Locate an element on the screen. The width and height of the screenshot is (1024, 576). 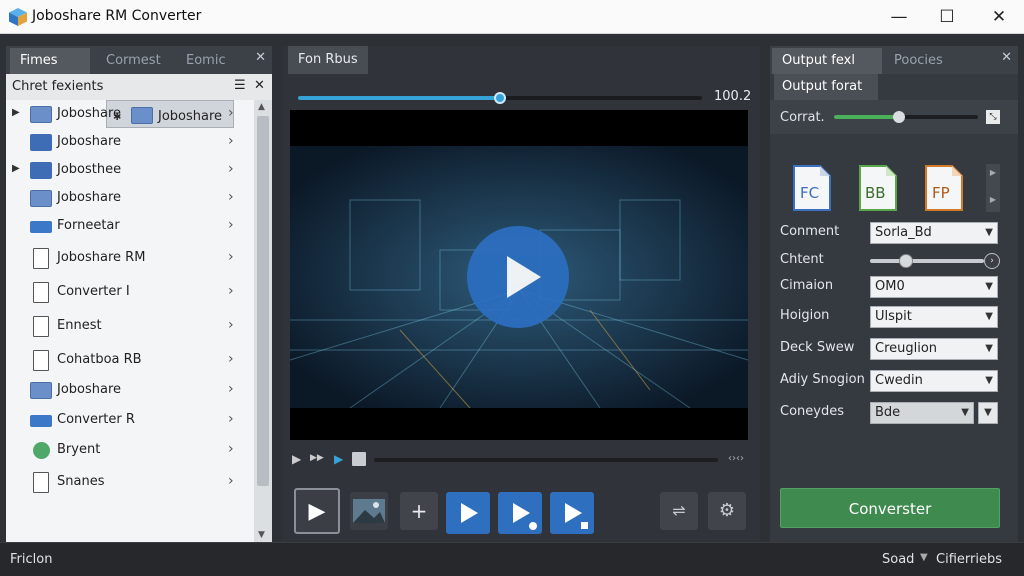
expand-icon: ⤡ is located at coordinates (993, 117).